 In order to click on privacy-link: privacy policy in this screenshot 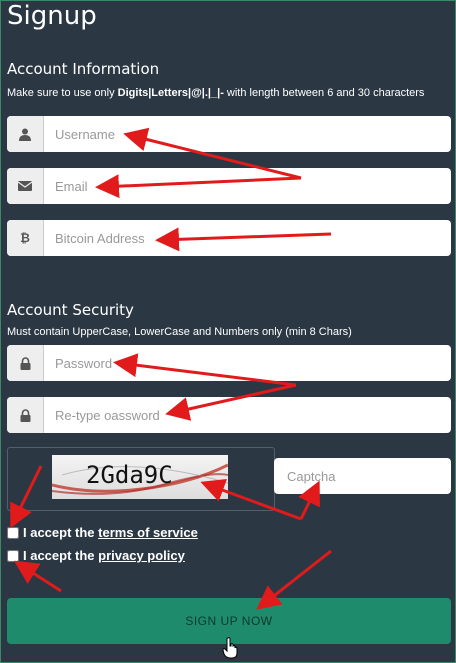, I will do `click(141, 555)`.